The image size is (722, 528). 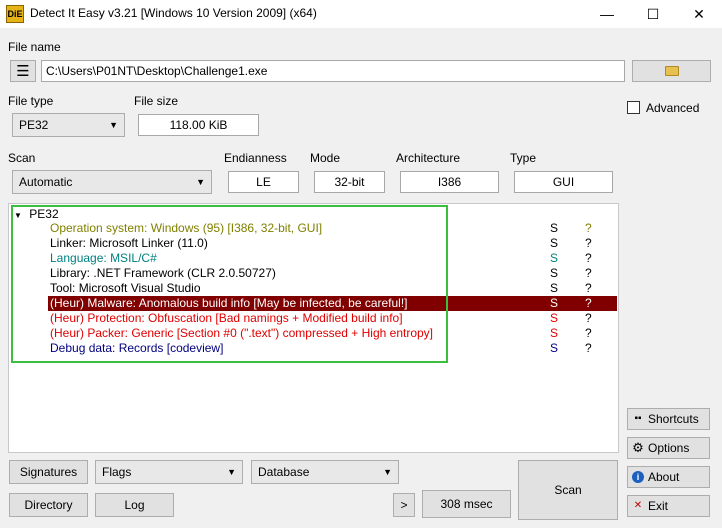 I want to click on maximize-button: ☐, so click(x=653, y=14).